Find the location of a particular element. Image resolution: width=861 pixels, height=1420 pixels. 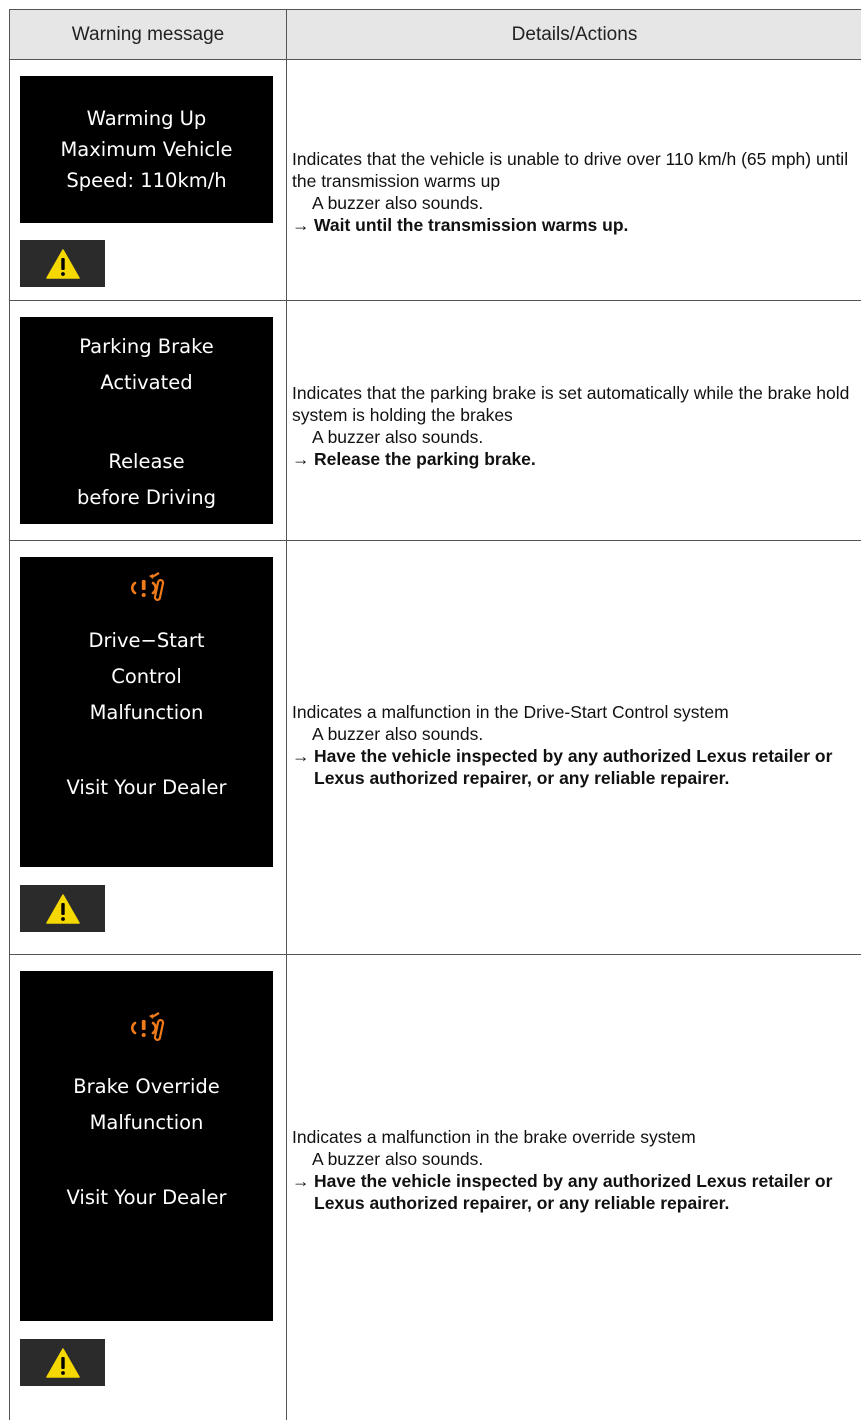

screen-text: Drive−Start is located at coordinates (146, 640).